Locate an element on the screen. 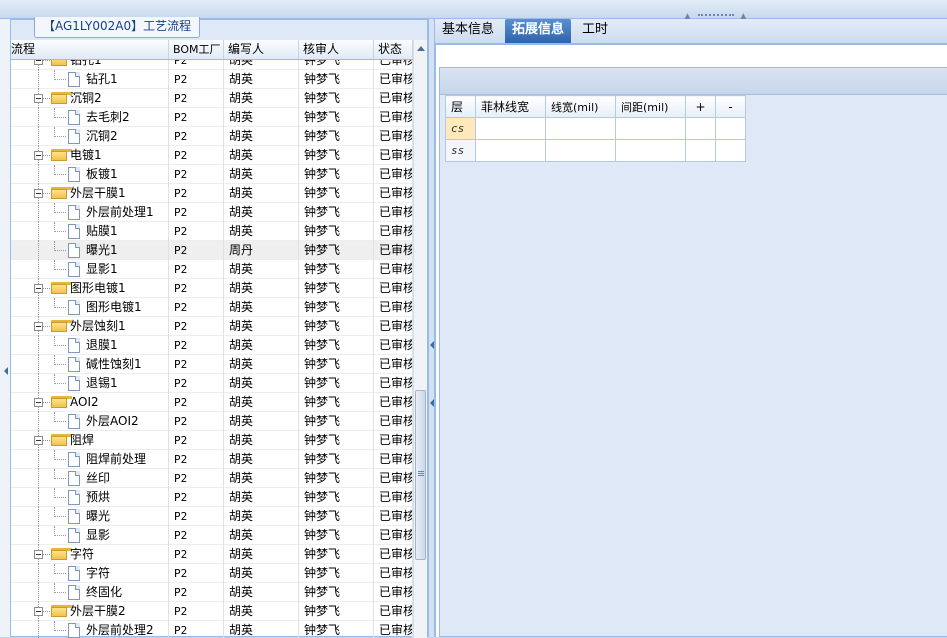 The image size is (947, 638). tree-leaf-row: 退膜1 P2 胡英 钟梦飞 已审核 is located at coordinates (212, 345).